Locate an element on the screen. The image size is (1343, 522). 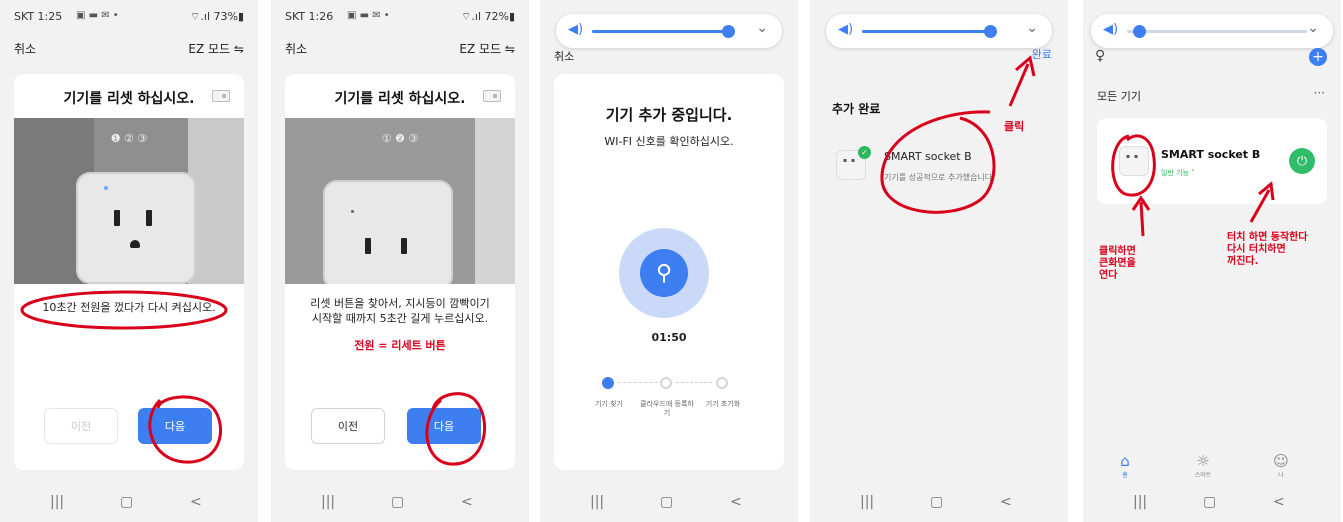
sun-icon: ☼ is located at coordinates (1203, 461).